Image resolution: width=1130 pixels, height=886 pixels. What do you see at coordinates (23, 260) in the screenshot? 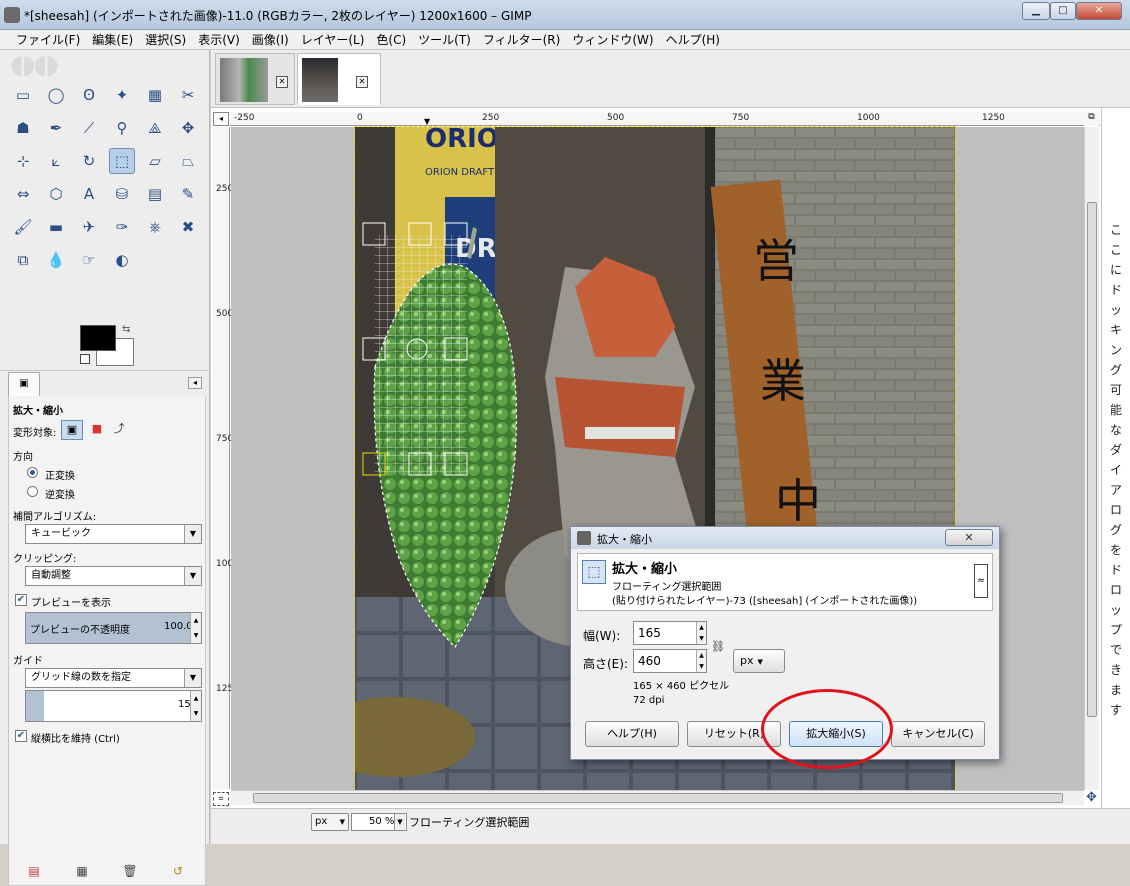
I see `perspective-clone-icon: ⧉` at bounding box center [23, 260].